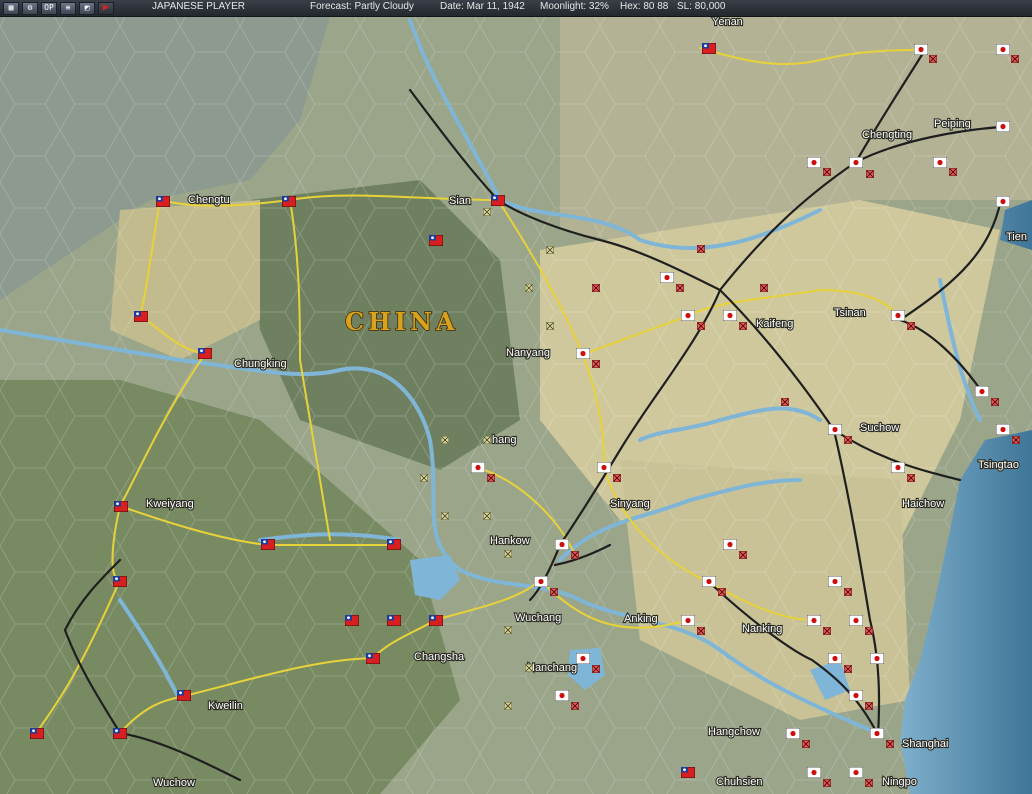  Describe the element at coordinates (68, 8) in the screenshot. I see `list-icon: ≡` at that location.